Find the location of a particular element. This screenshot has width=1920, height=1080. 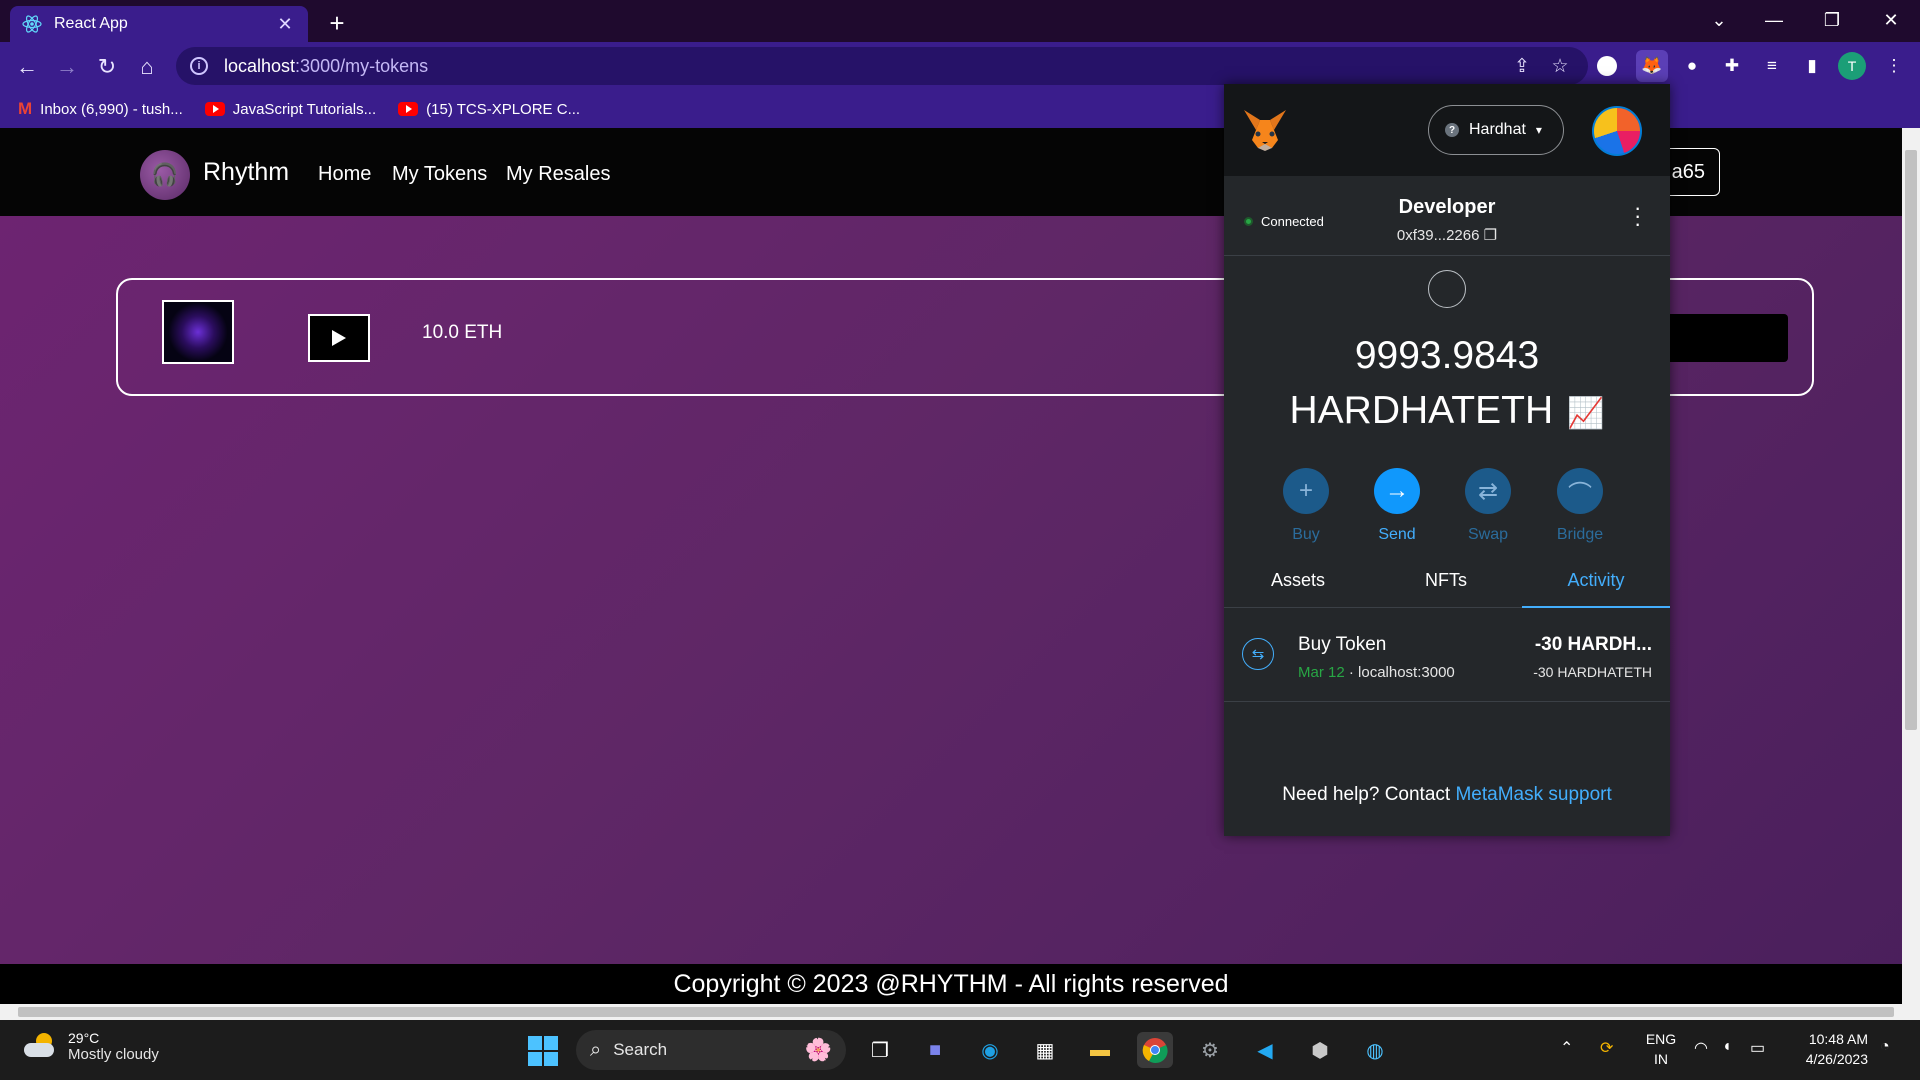

tab-activity: Activity is located at coordinates (1596, 580).